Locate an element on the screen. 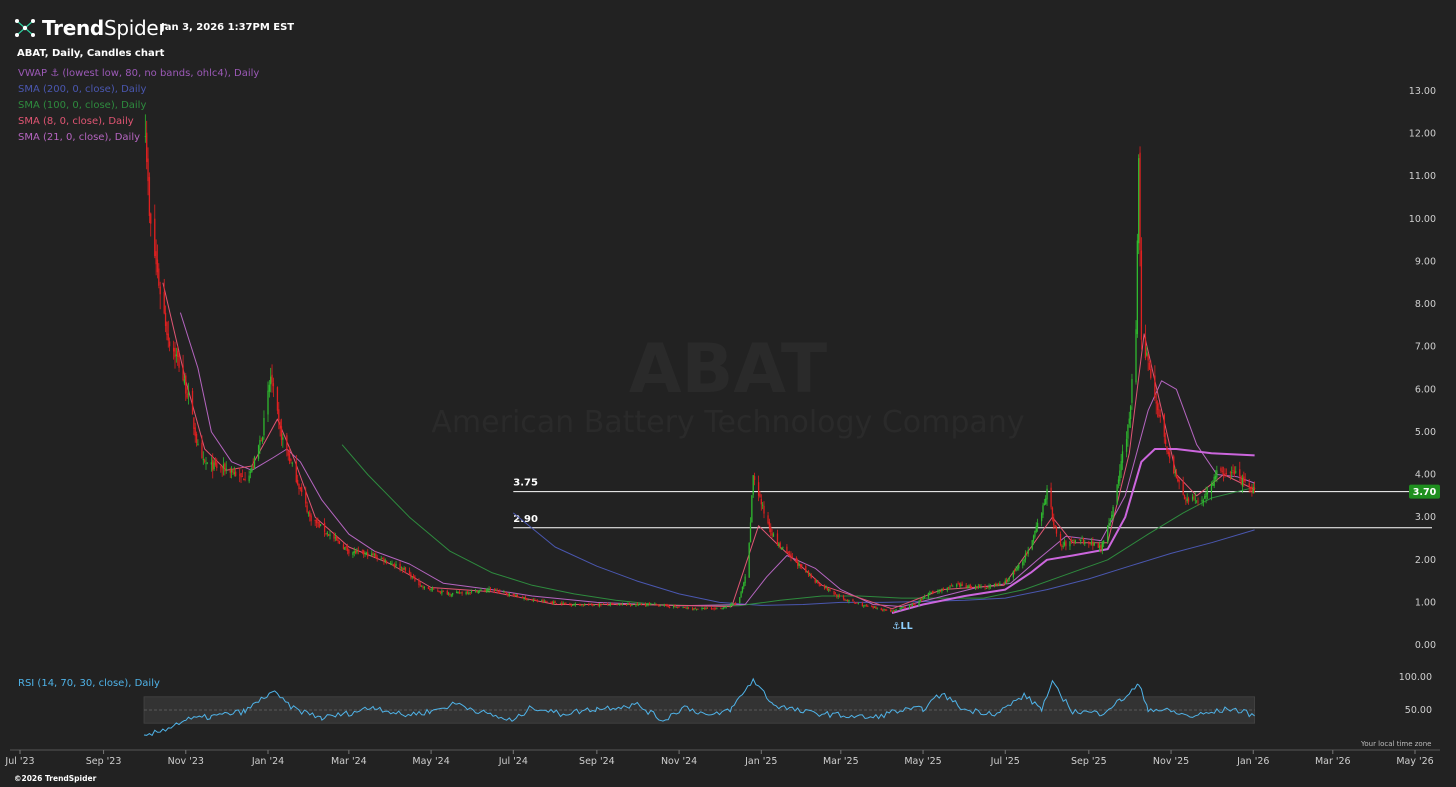  brand: TrendSpider is located at coordinates (90, 28).